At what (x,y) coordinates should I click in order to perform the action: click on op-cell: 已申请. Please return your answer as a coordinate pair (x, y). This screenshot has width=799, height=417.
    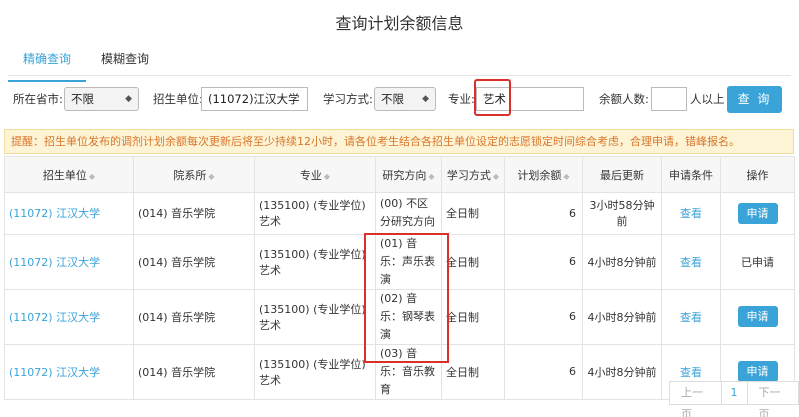
    Looking at the image, I should click on (757, 261).